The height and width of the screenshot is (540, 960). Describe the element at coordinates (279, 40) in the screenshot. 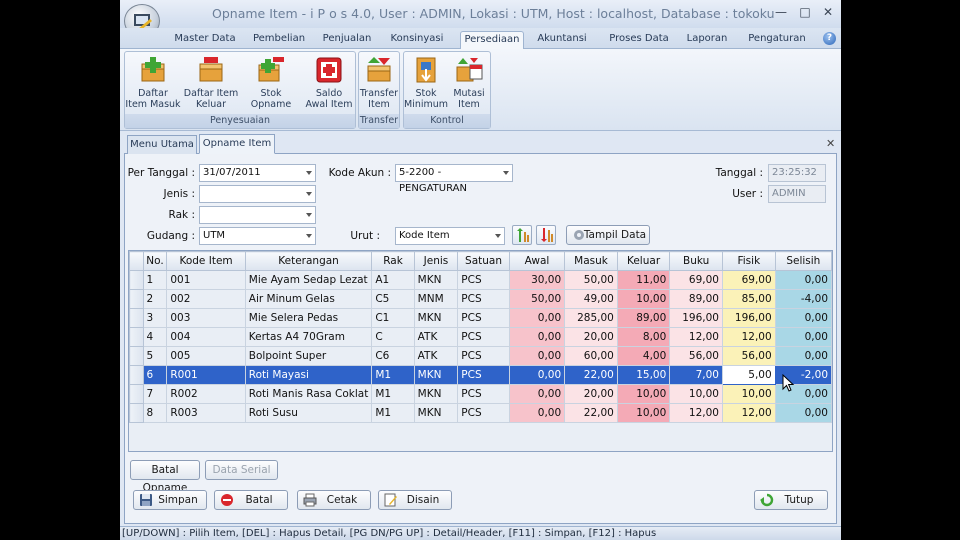

I see `tab-pembelian: Pembelian` at that location.